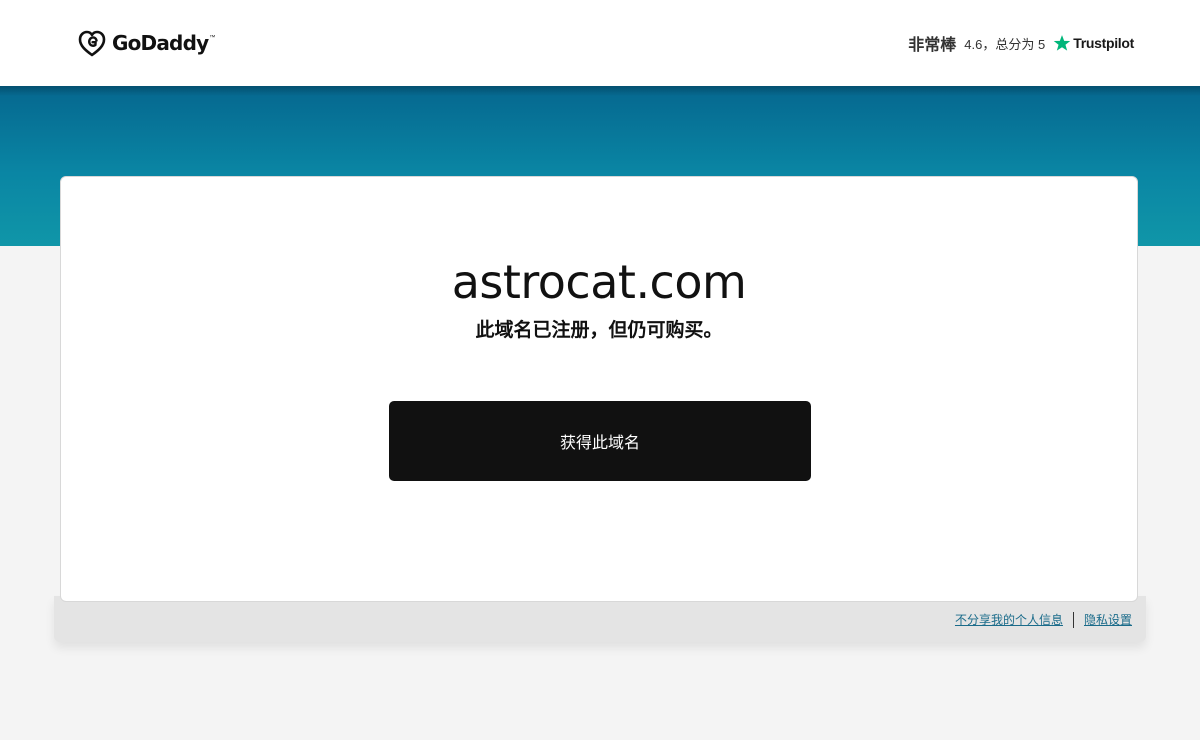 The width and height of the screenshot is (1200, 740). What do you see at coordinates (160, 43) in the screenshot?
I see `logo-wordmark: GoDaddy` at bounding box center [160, 43].